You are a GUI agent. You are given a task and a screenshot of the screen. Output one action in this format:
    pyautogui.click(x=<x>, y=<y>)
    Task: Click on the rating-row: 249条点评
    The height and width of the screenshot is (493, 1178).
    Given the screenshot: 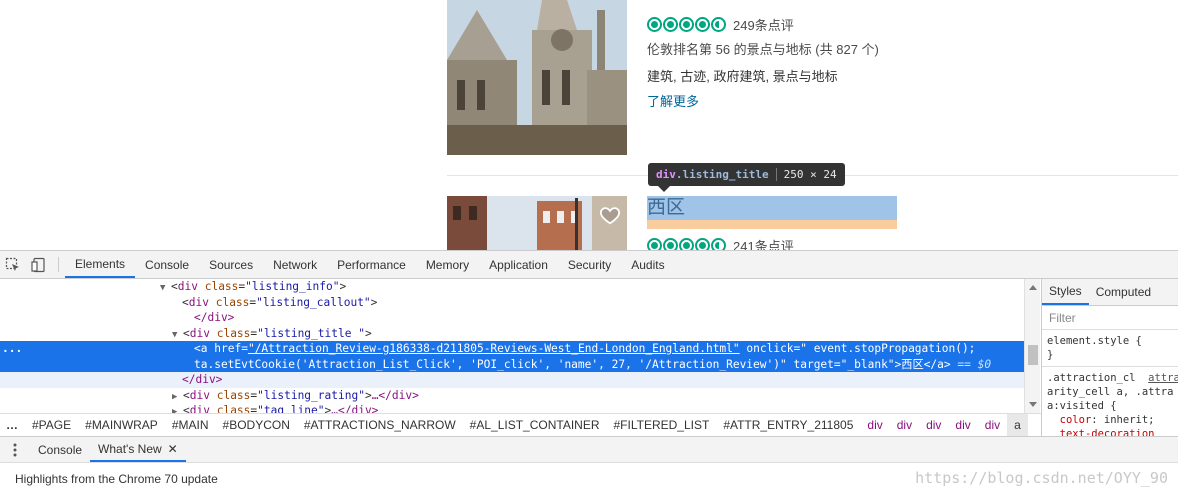 What is the action you would take?
    pyautogui.click(x=763, y=24)
    